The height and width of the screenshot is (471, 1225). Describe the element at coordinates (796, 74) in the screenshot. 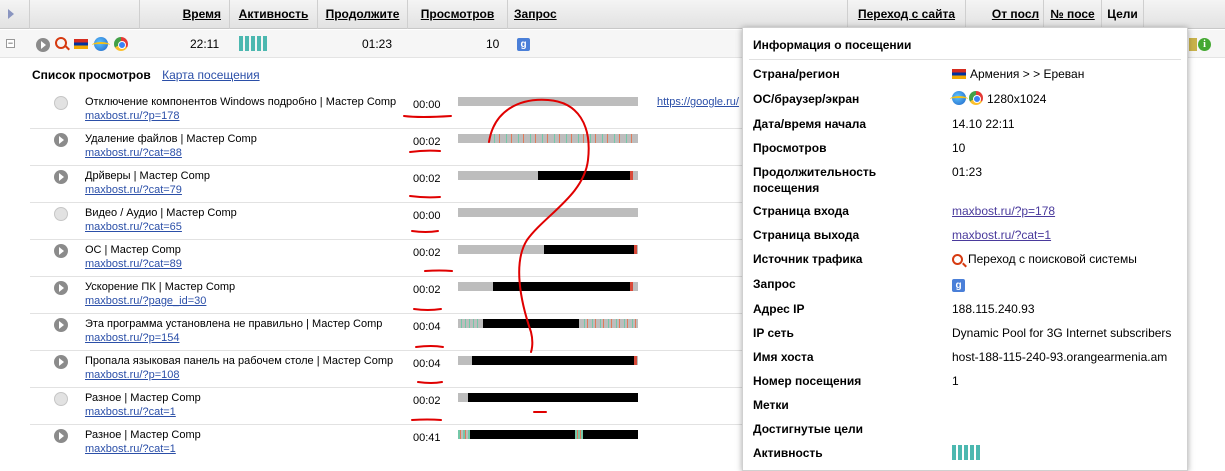

I see `country-label: Страна/регион` at that location.